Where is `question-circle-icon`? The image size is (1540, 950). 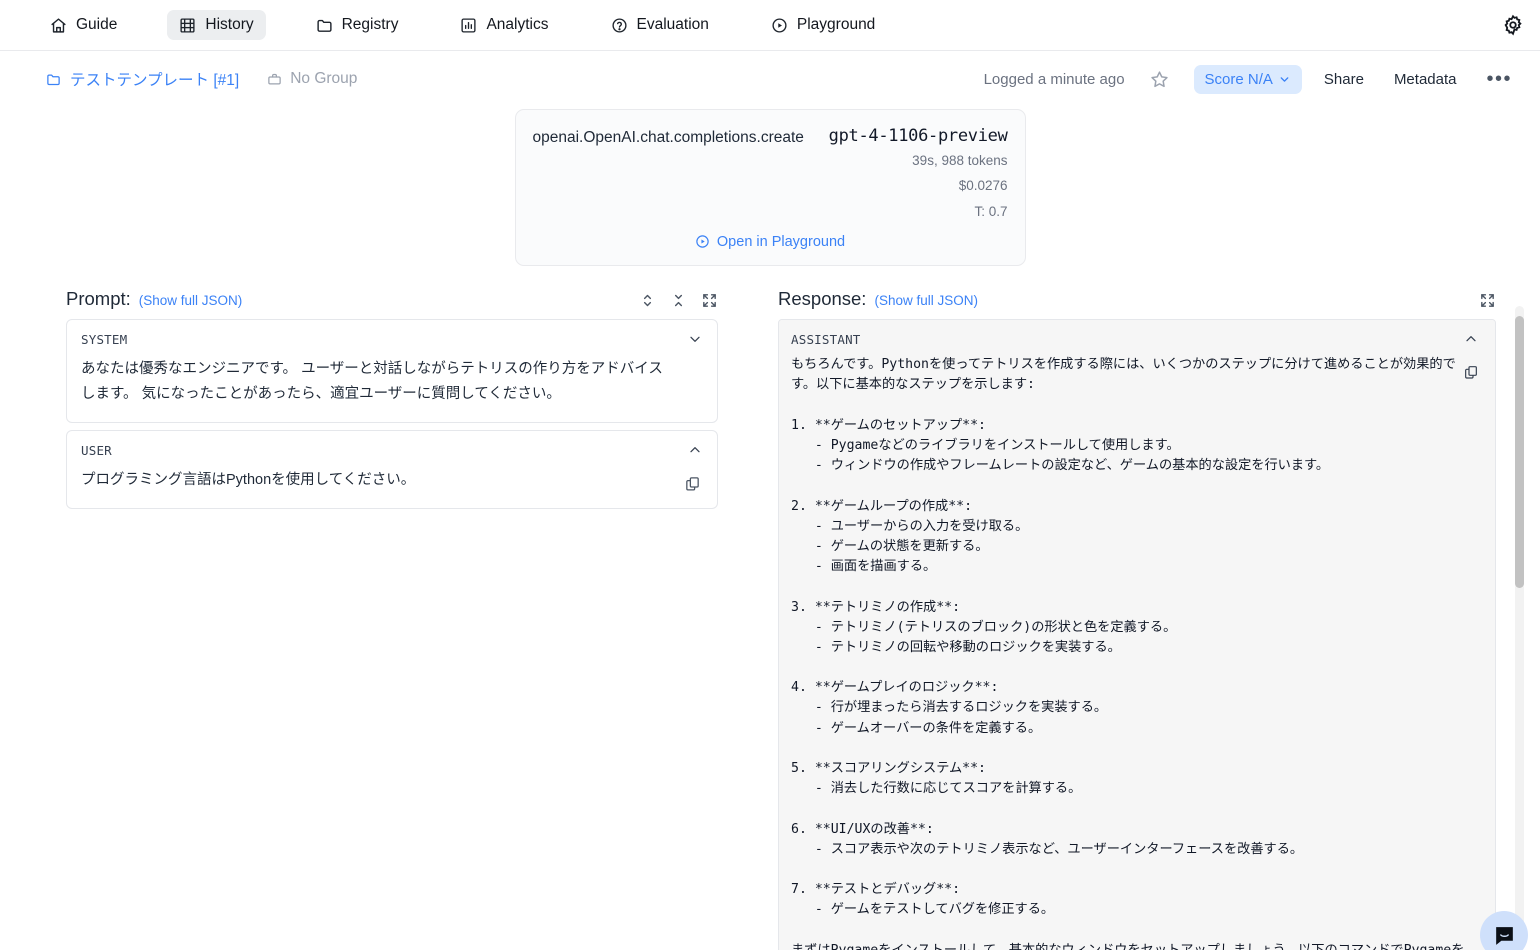 question-circle-icon is located at coordinates (619, 25).